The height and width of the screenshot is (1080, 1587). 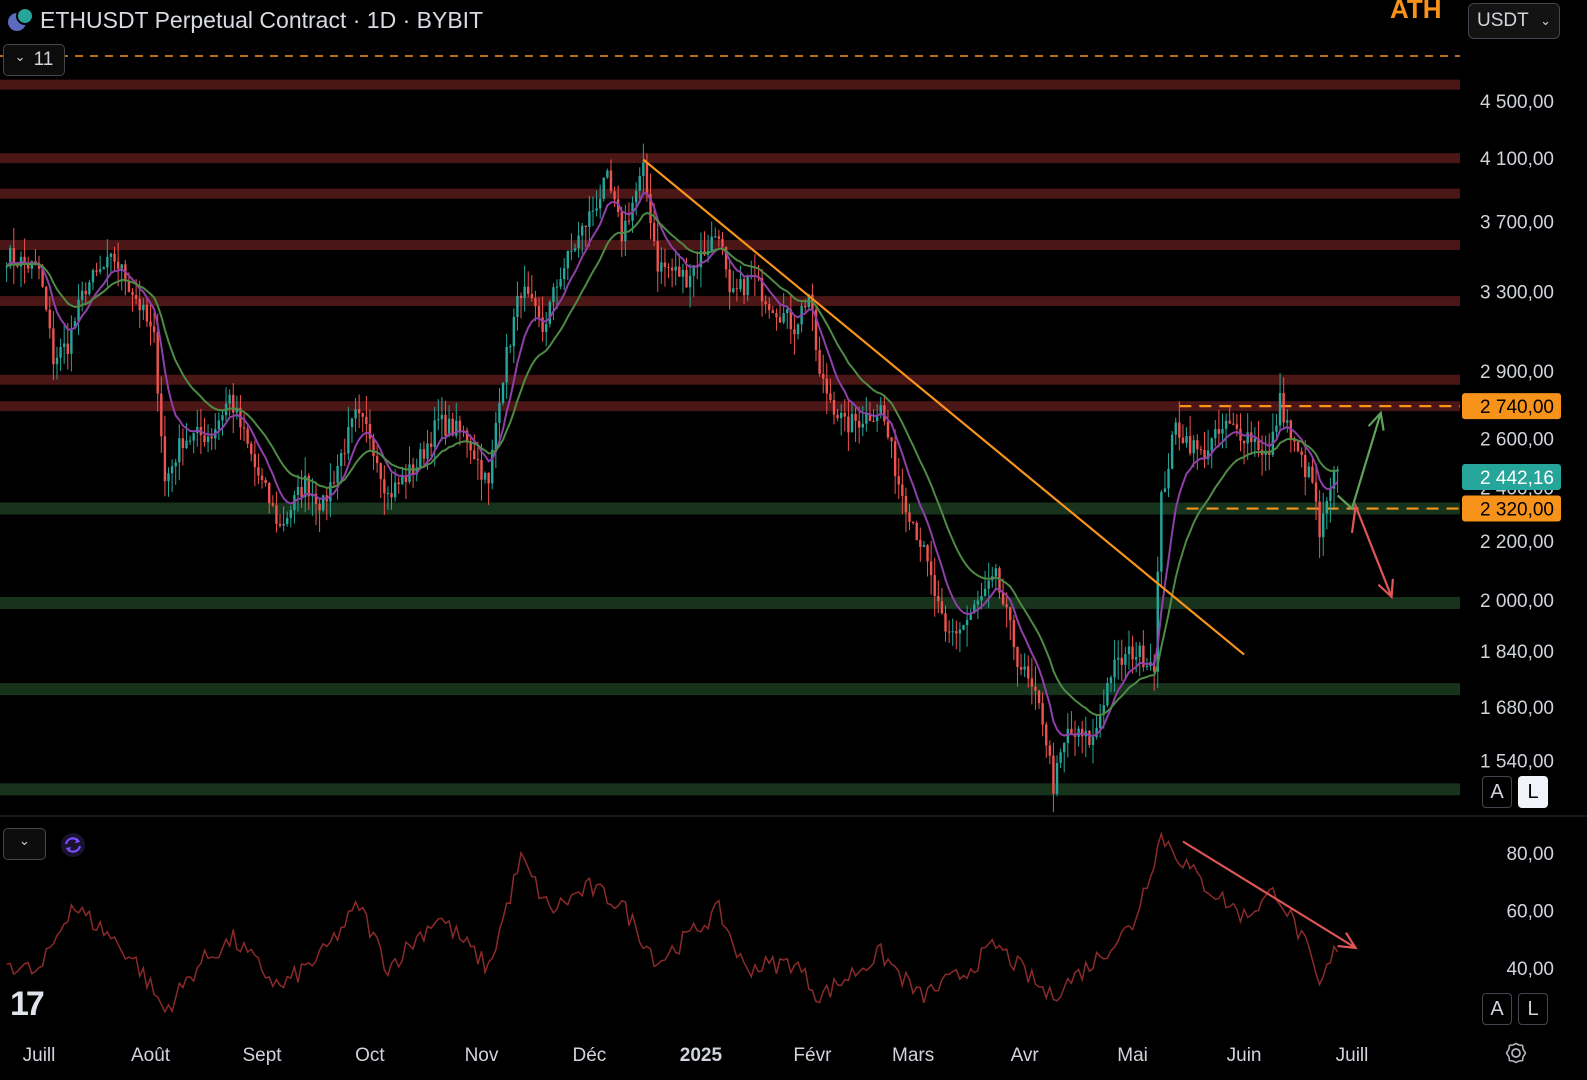 What do you see at coordinates (1517, 762) in the screenshot?
I see `price-tick-label: 1 540,00` at bounding box center [1517, 762].